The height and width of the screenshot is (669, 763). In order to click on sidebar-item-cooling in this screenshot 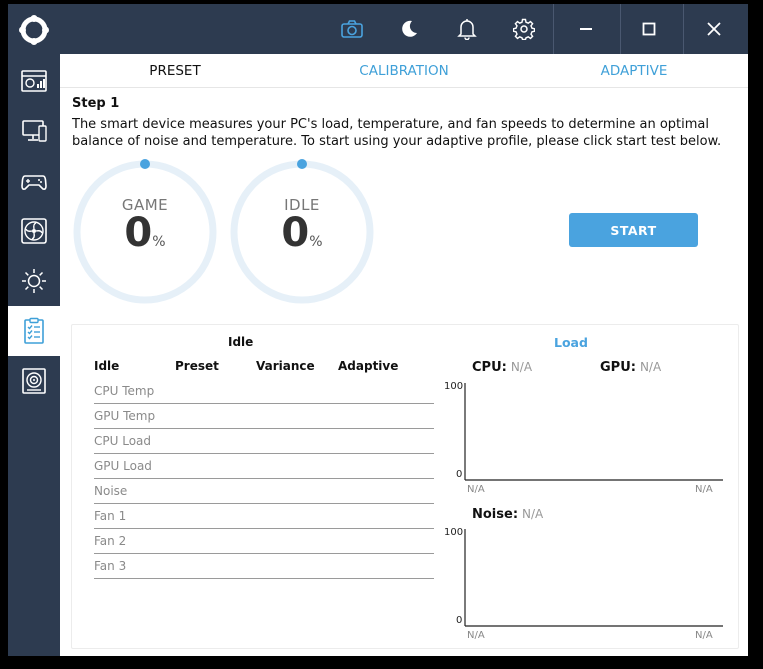, I will do `click(34, 231)`.